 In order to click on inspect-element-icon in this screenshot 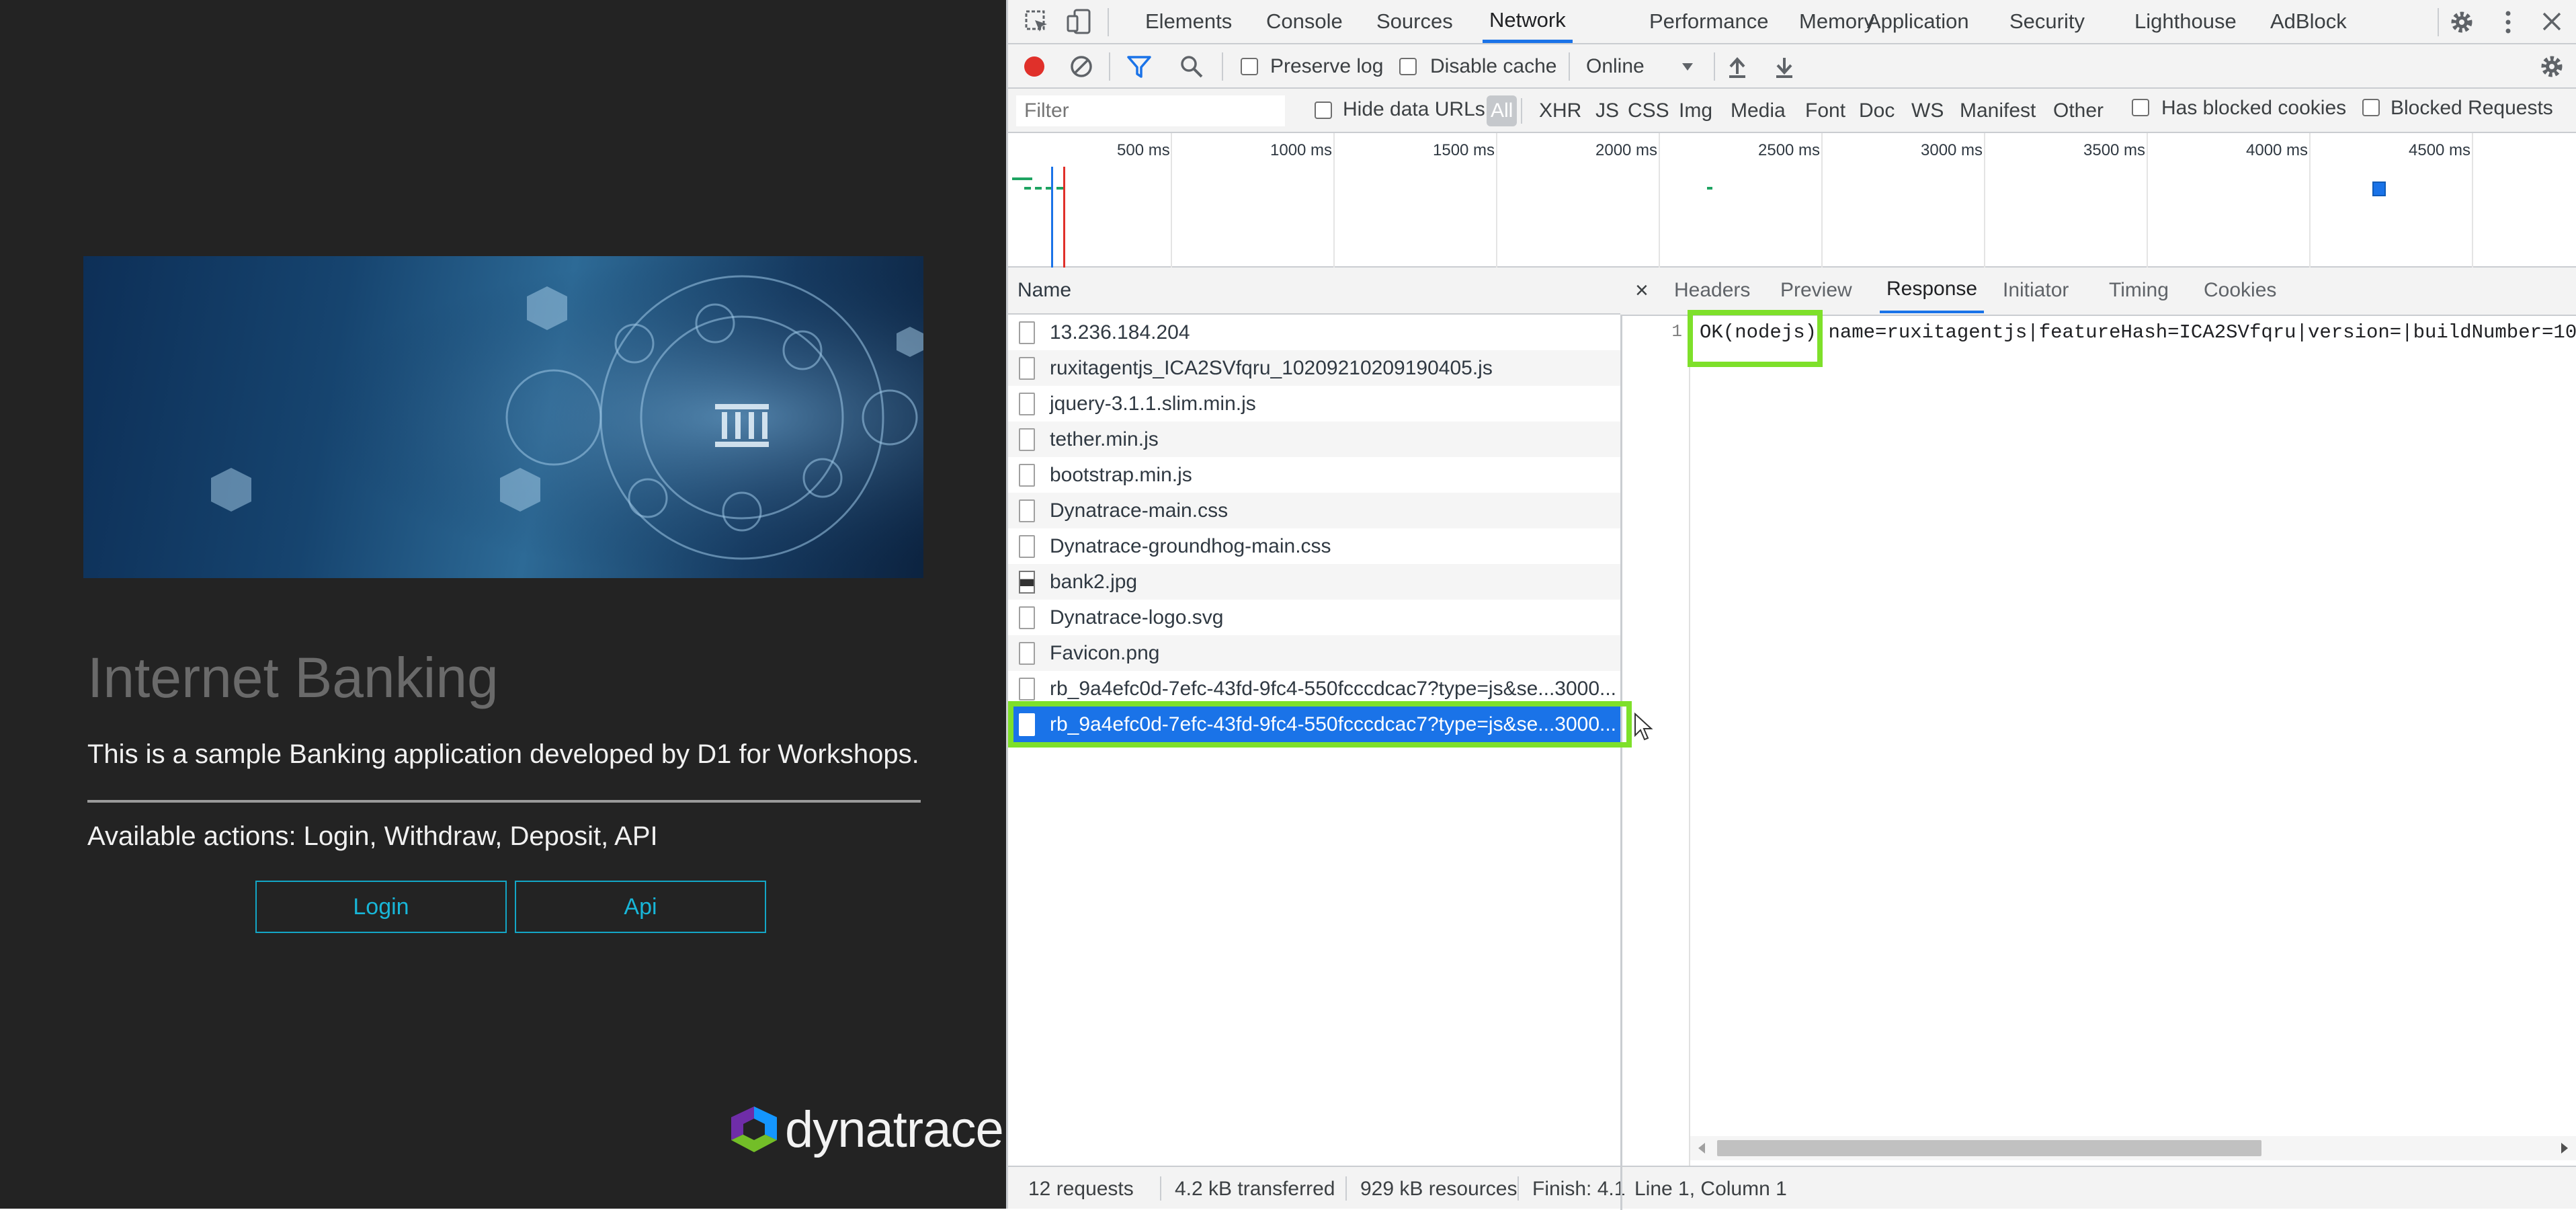, I will do `click(1037, 22)`.